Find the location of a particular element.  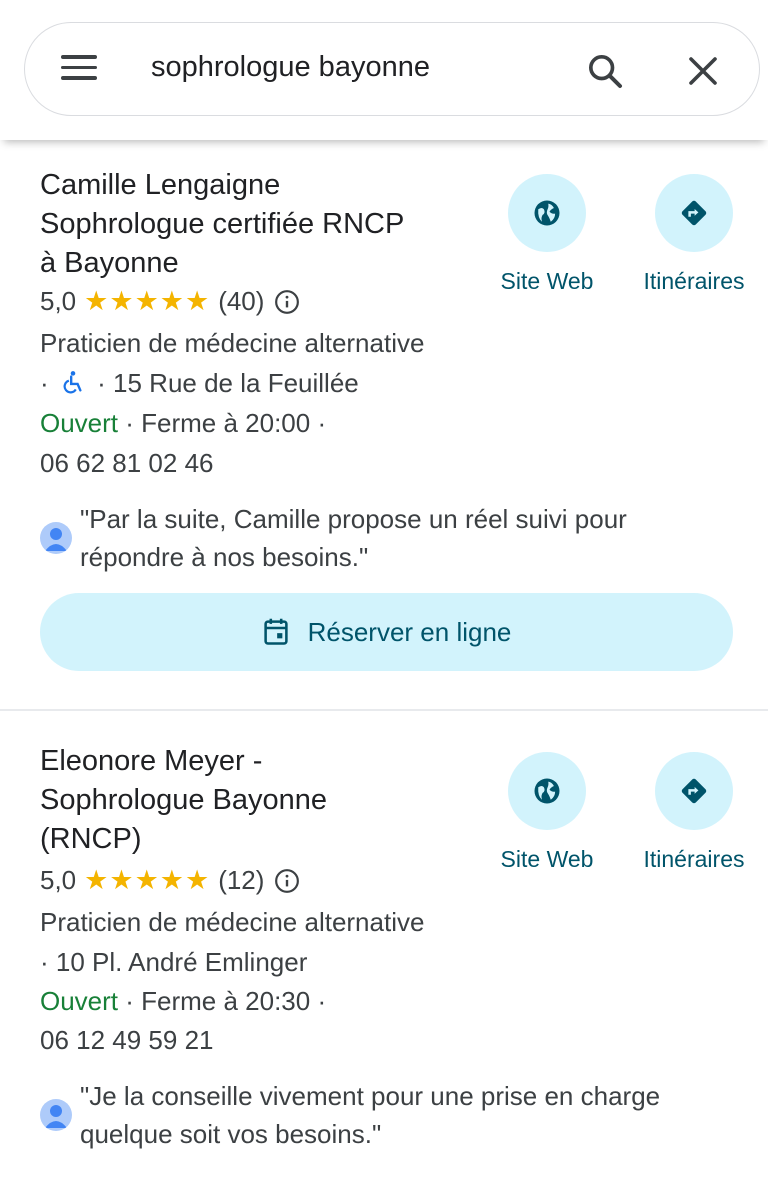

address: · 15 Rue de la Feuillée is located at coordinates (228, 383).